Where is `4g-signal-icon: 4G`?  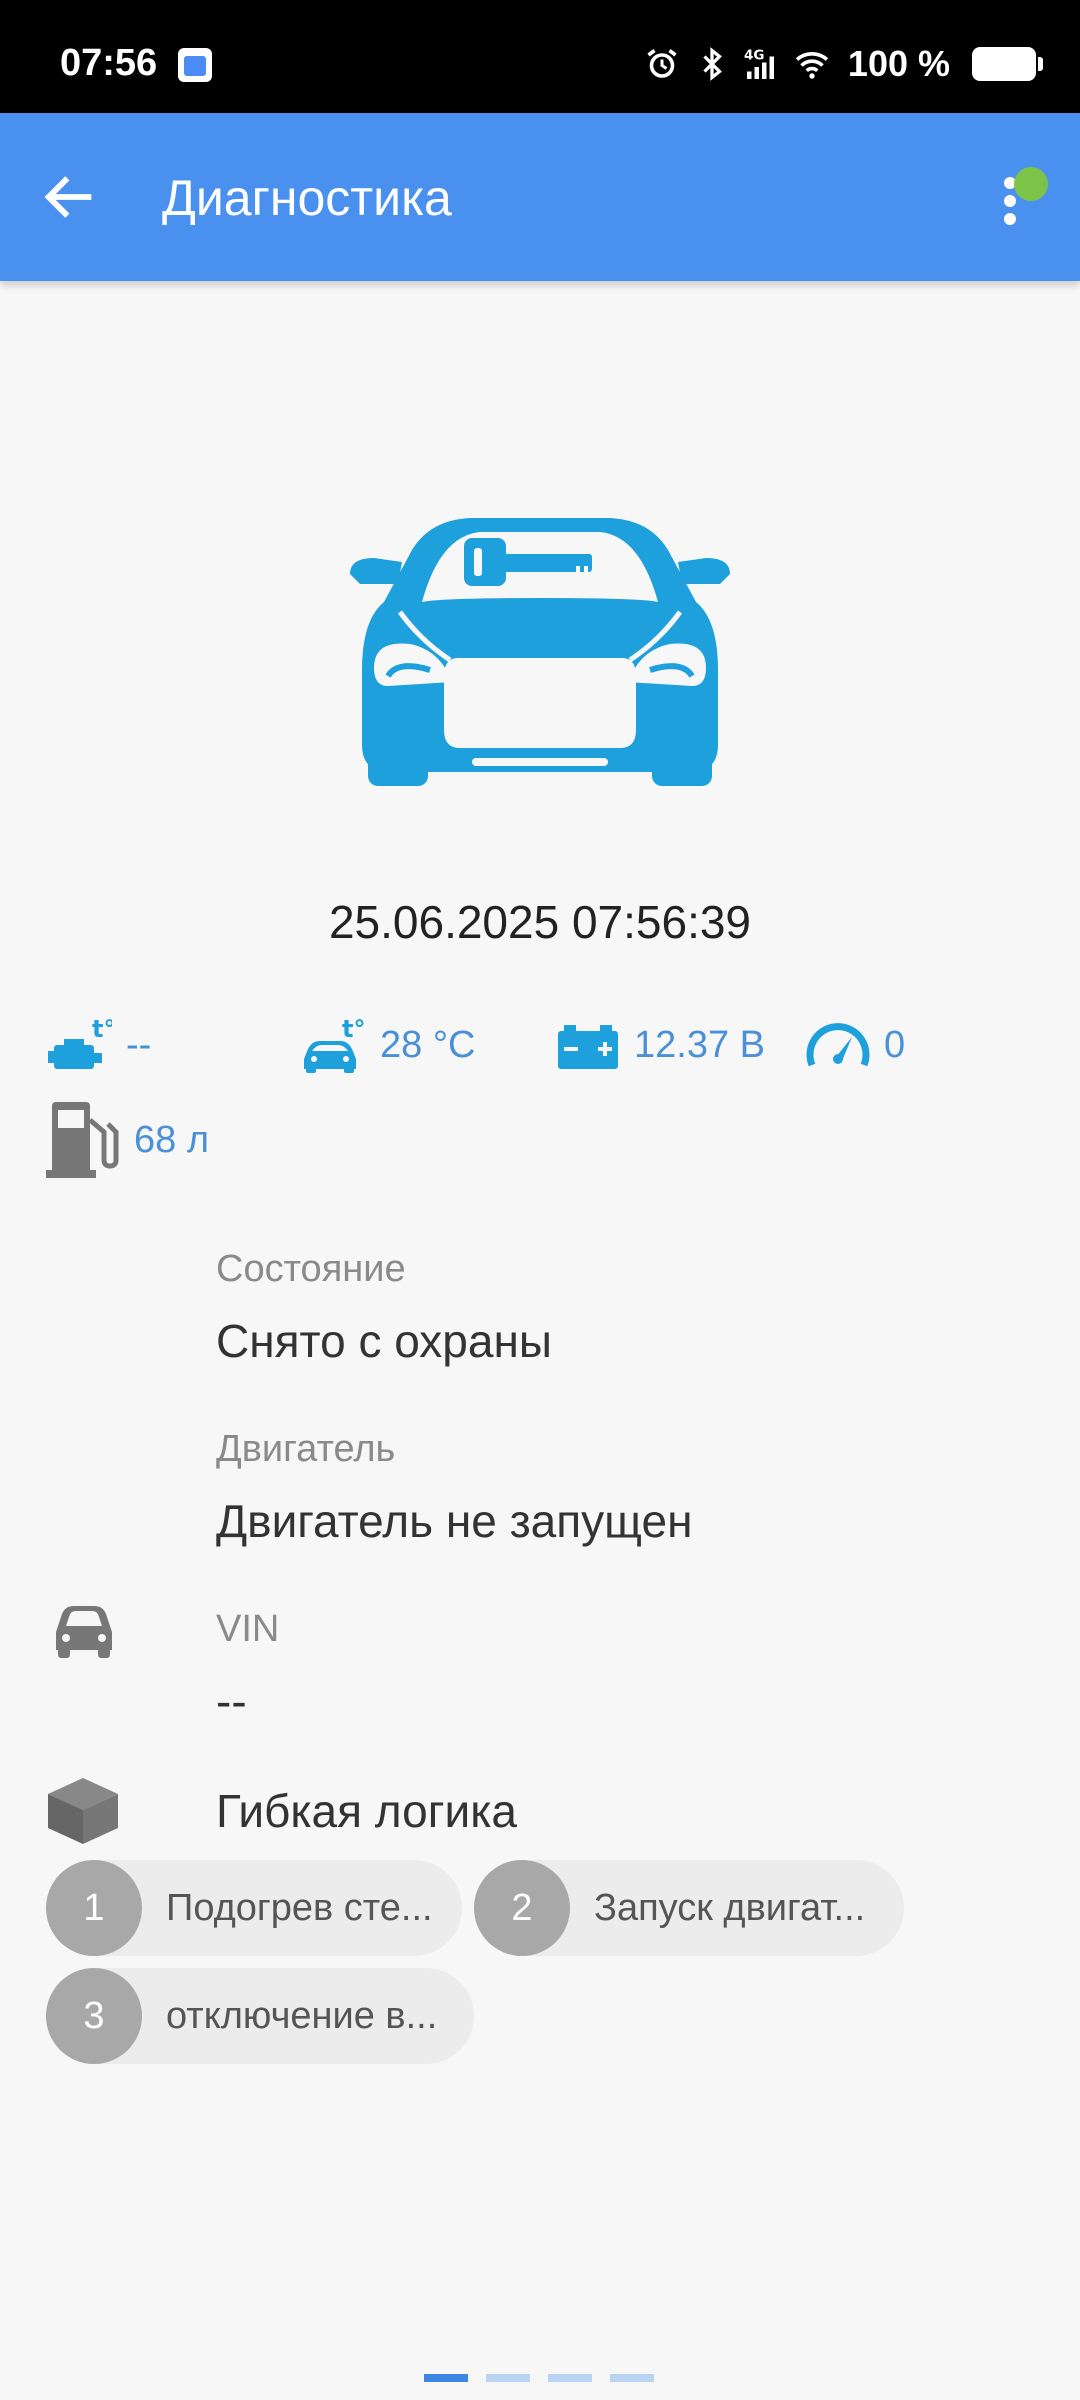
4g-signal-icon: 4G is located at coordinates (759, 63).